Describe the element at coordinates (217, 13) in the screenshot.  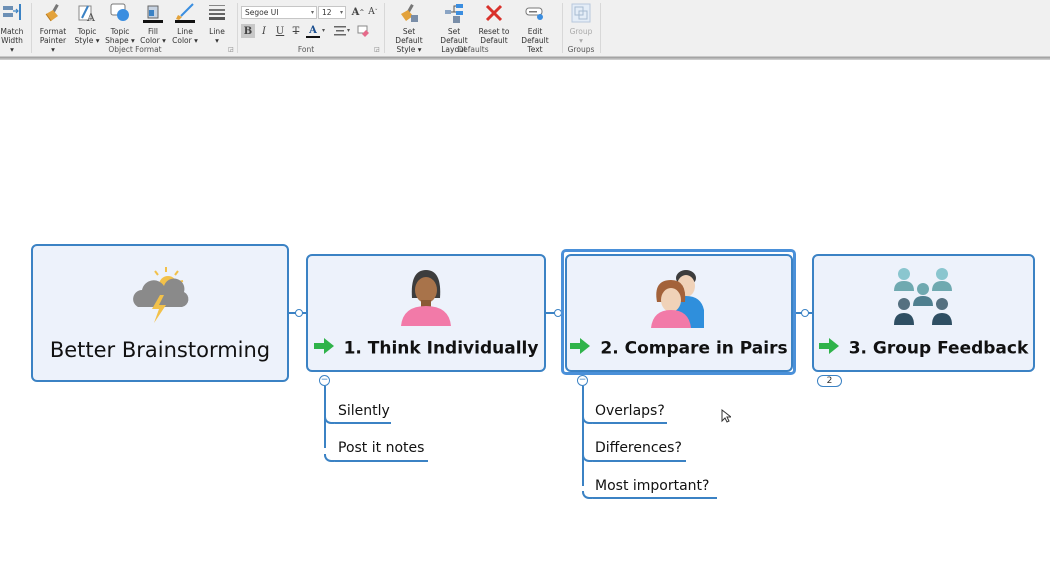
I see `line-style-icon` at that location.